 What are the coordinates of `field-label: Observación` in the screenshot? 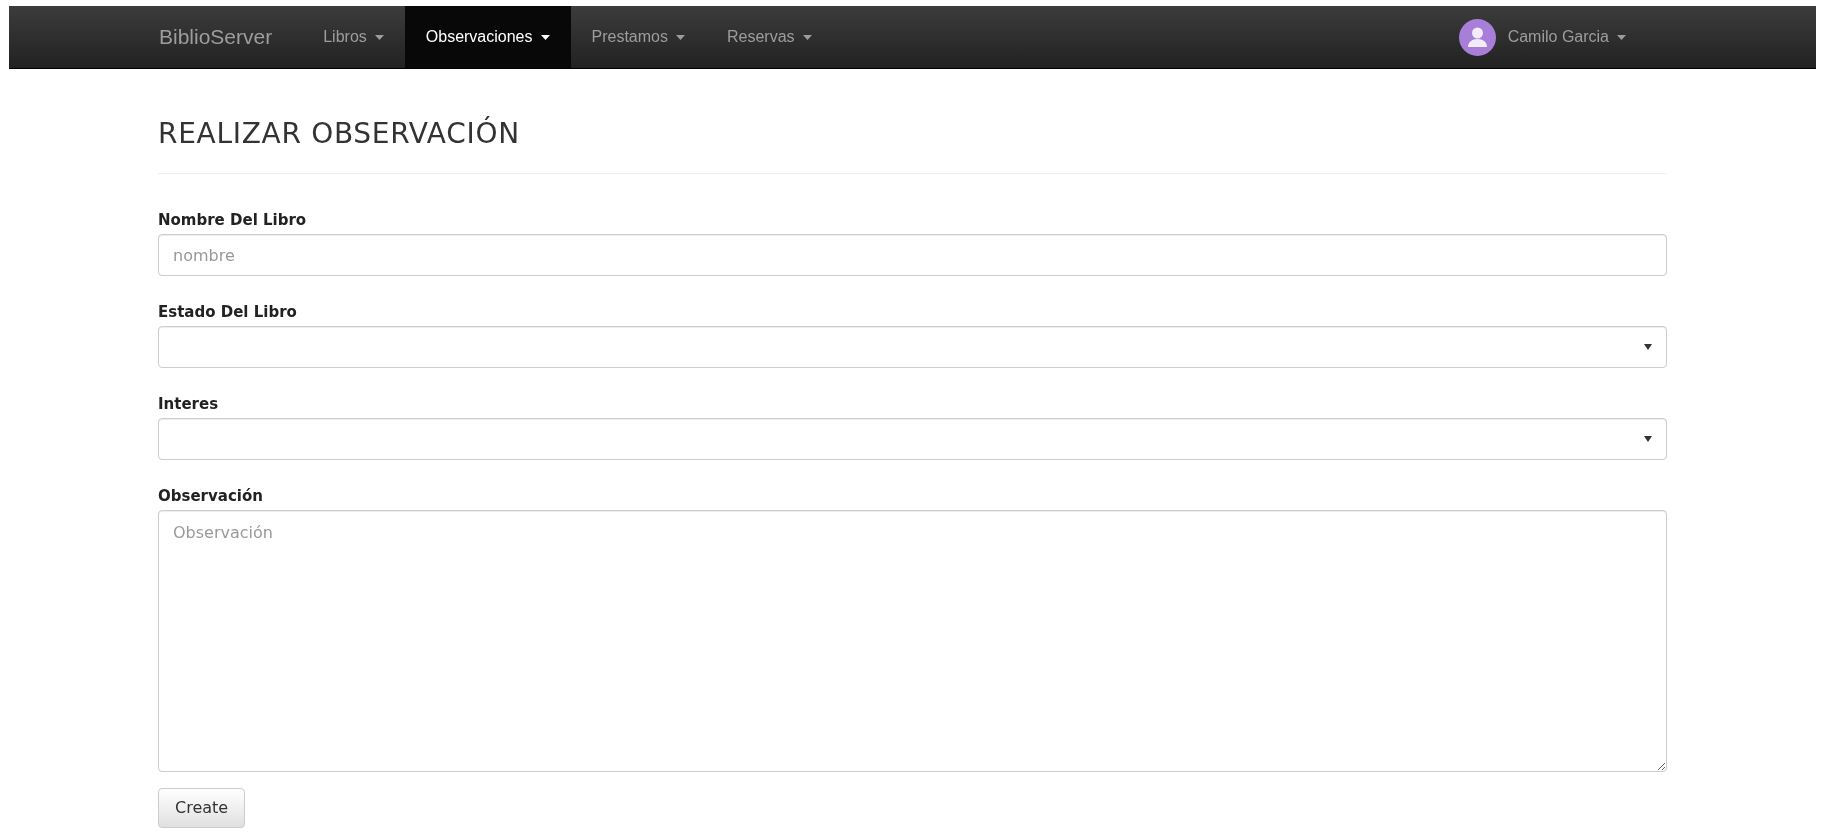 It's located at (210, 496).